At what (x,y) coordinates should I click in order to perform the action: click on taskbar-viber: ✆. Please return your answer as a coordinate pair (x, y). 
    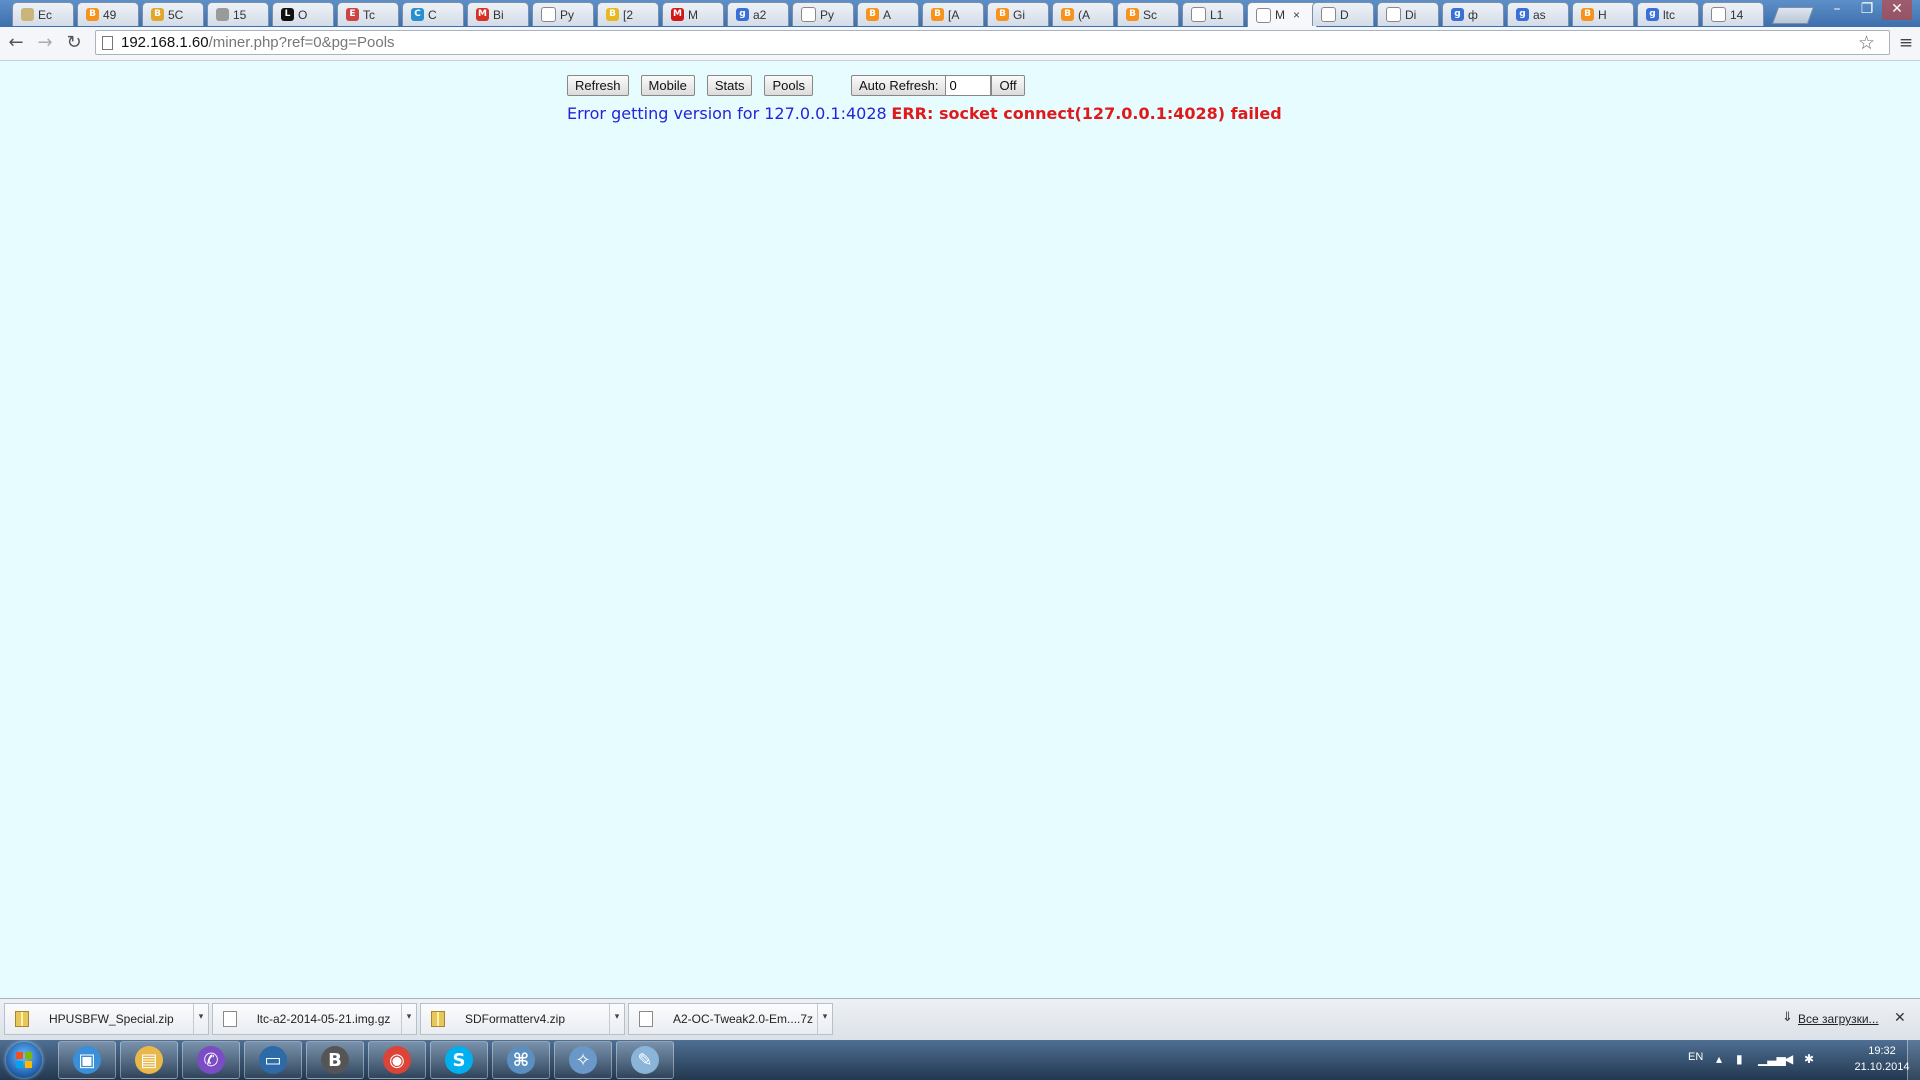
    Looking at the image, I should click on (211, 1060).